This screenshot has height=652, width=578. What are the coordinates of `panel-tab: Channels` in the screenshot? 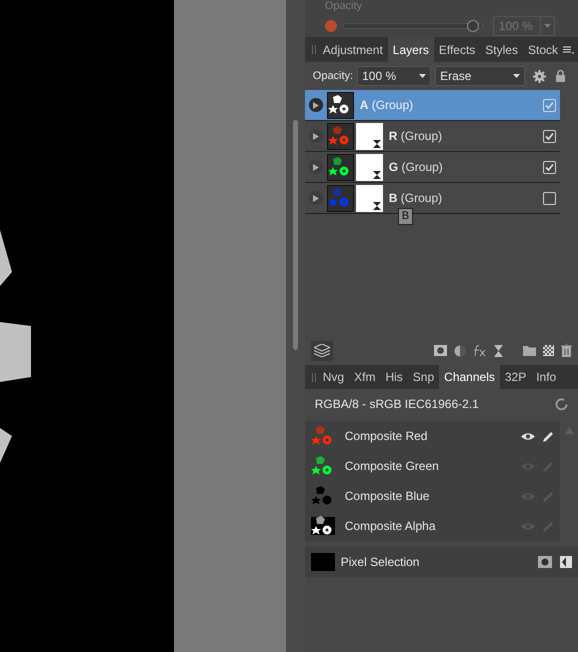 It's located at (469, 377).